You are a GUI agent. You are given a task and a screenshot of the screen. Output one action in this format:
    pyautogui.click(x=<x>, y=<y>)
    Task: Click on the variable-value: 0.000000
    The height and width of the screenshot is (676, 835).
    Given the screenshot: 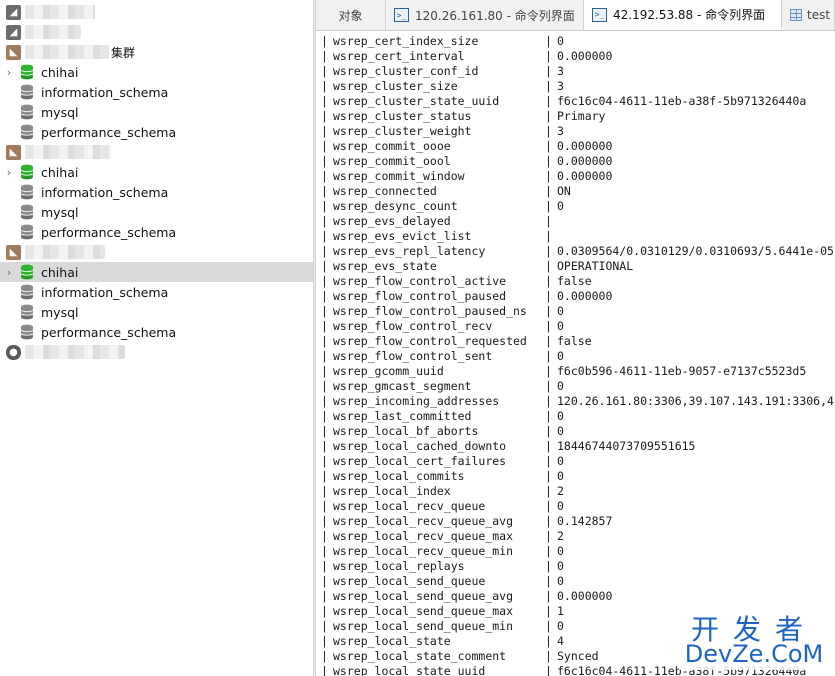 What is the action you would take?
    pyautogui.click(x=585, y=56)
    